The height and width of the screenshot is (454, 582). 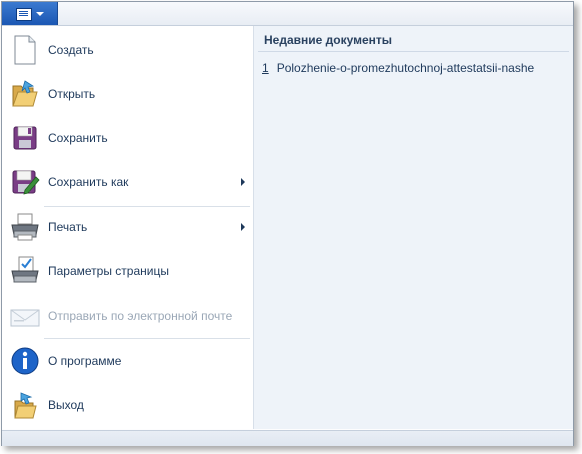 I want to click on menu-item-label: Выход, so click(x=66, y=405).